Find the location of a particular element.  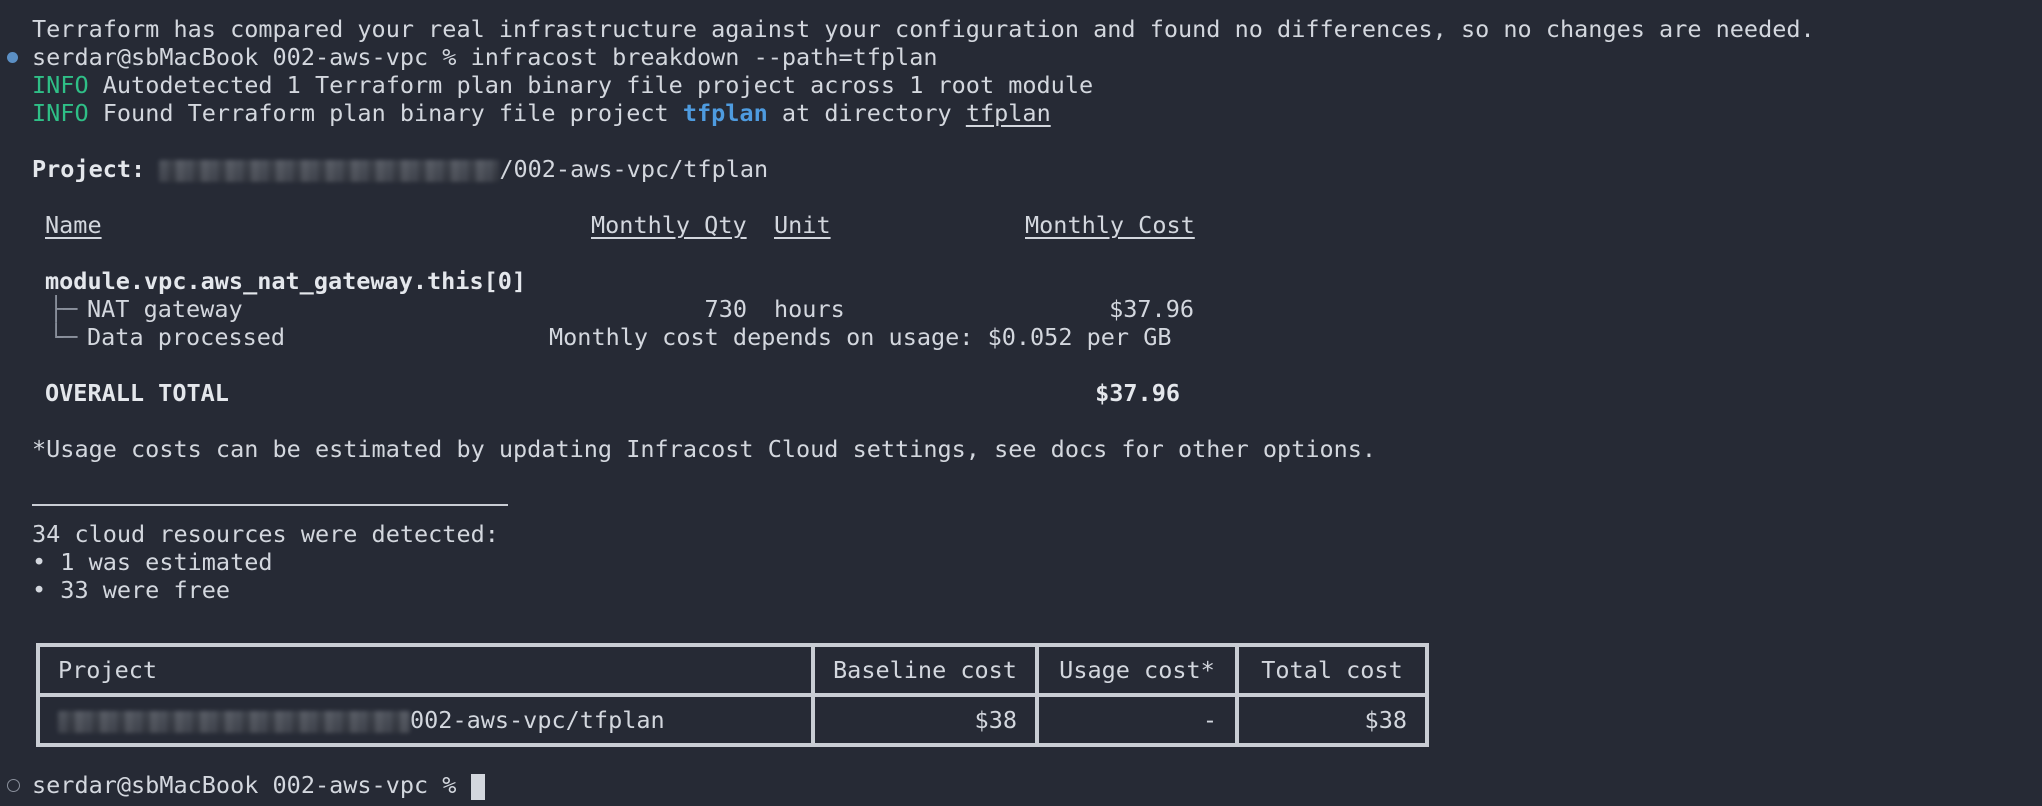

tree-branch: └─ is located at coordinates (63, 337).